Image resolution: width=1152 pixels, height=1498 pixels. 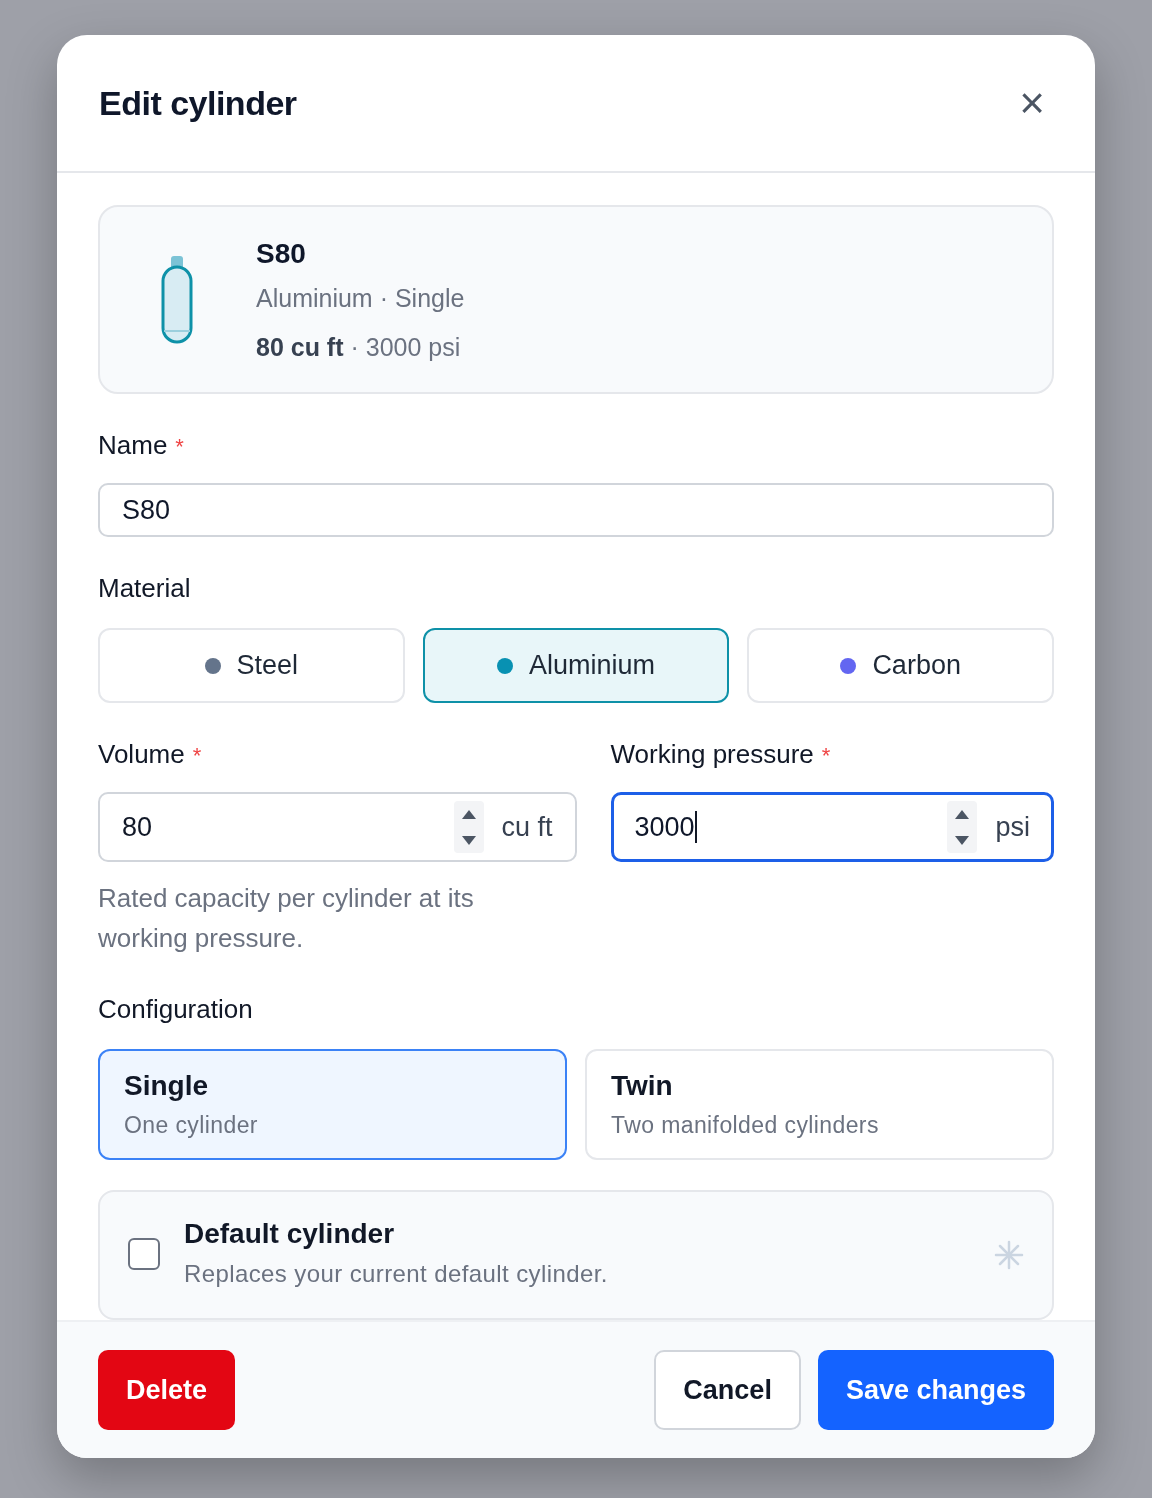 I want to click on material-option: Aluminium, so click(x=576, y=665).